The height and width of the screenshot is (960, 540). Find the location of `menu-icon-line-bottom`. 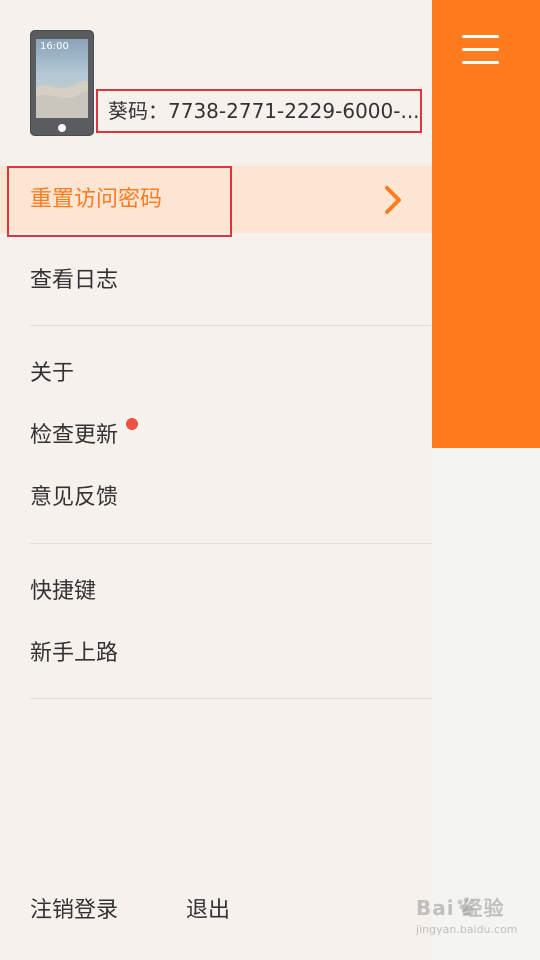

menu-icon-line-bottom is located at coordinates (480, 62).